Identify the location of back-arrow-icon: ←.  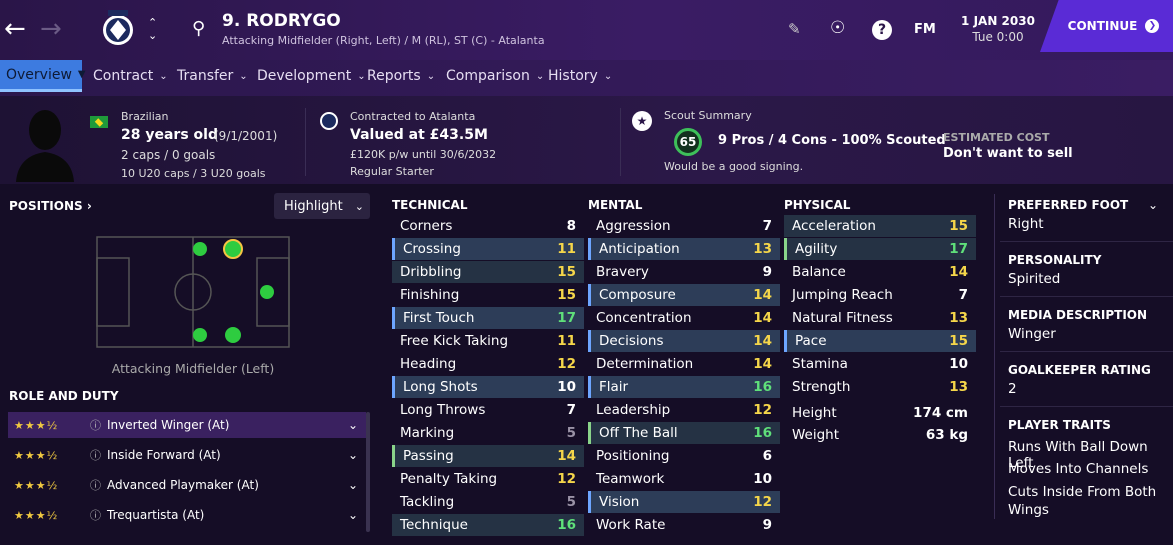
(15, 29).